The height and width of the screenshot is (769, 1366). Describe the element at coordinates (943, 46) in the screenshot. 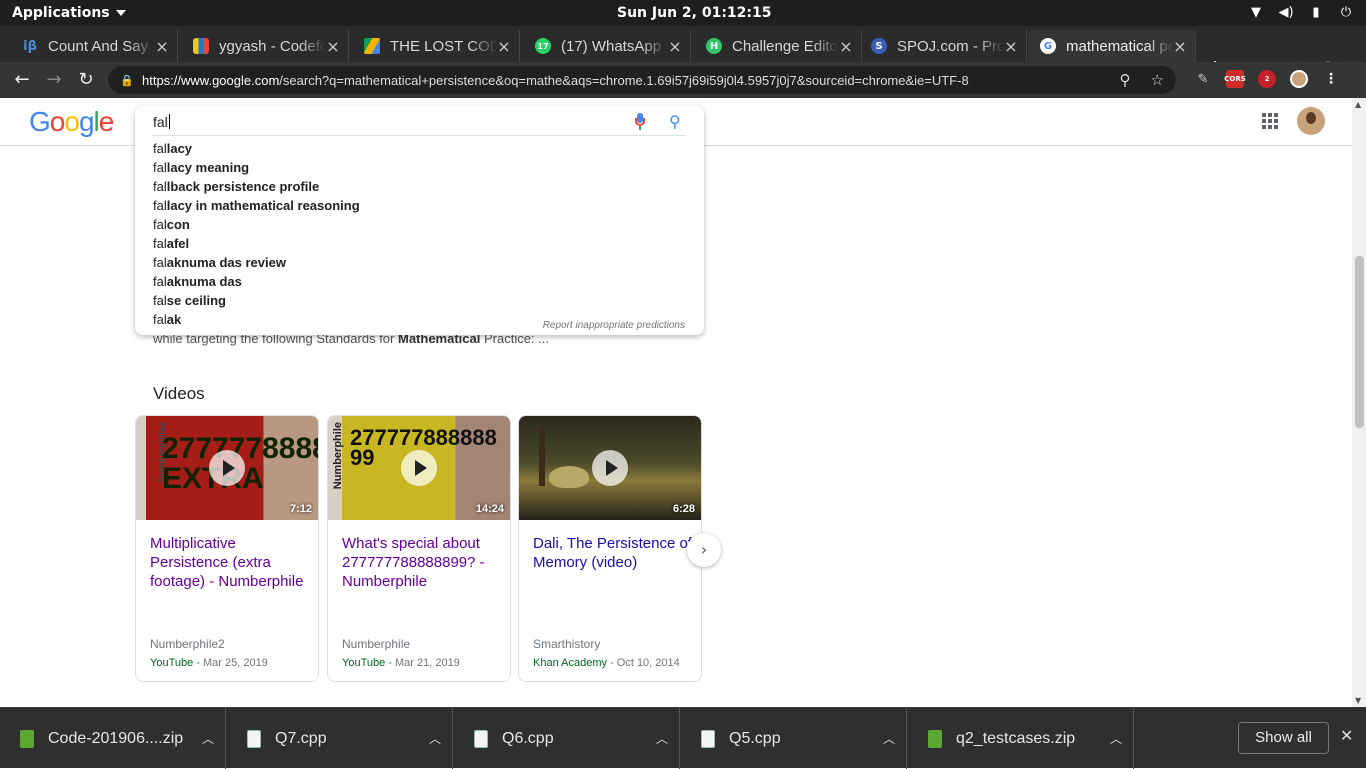

I see `tab-spoj: S SPOJ.com - Problem×` at that location.